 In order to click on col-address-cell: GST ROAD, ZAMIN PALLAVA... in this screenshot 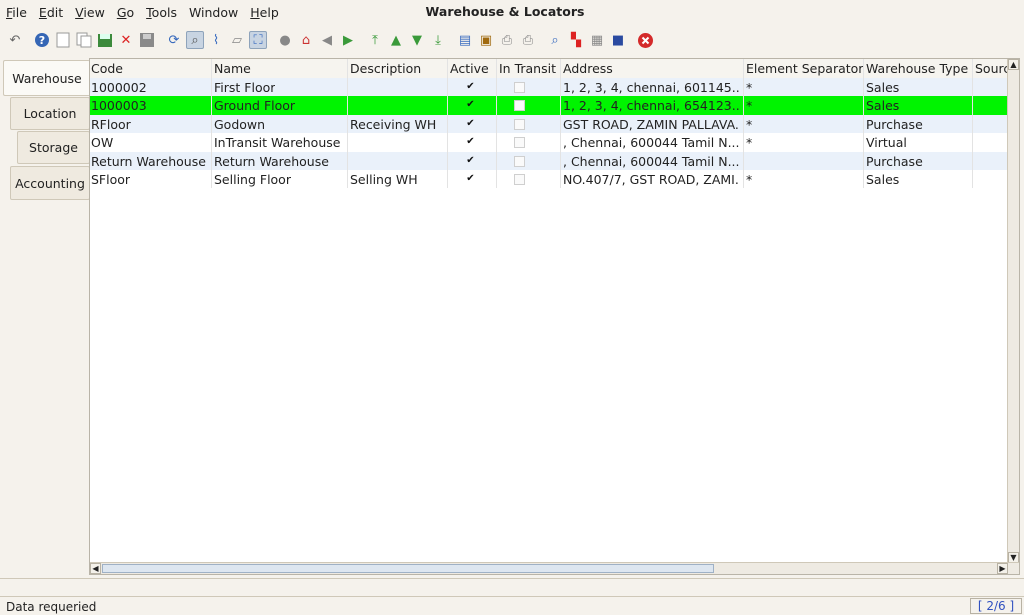, I will do `click(651, 124)`.